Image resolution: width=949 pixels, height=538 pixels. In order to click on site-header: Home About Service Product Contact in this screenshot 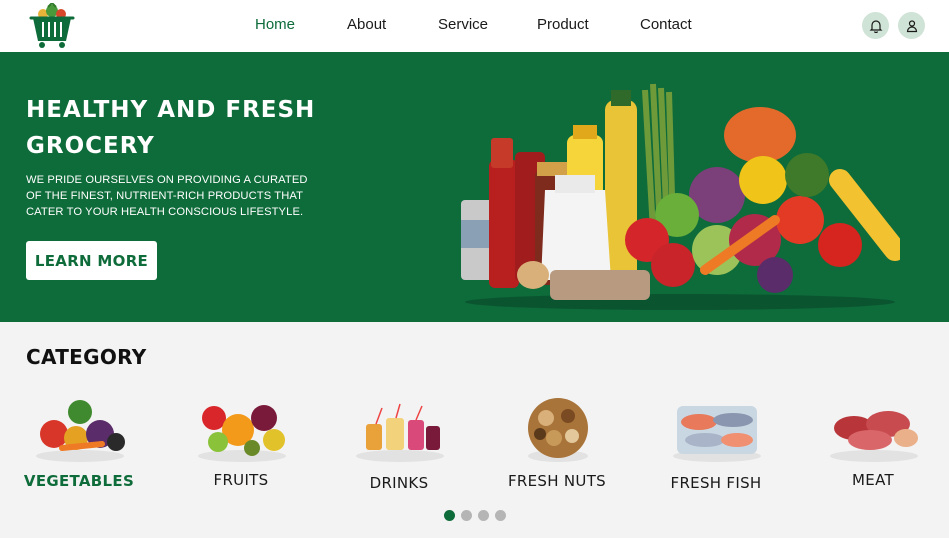, I will do `click(474, 26)`.